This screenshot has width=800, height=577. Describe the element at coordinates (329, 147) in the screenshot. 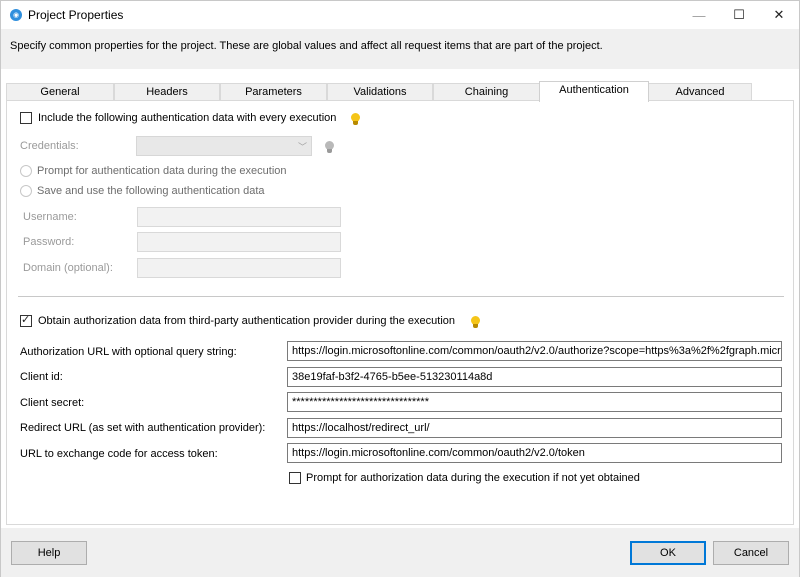

I see `credentials-hint-bulb-icon` at that location.